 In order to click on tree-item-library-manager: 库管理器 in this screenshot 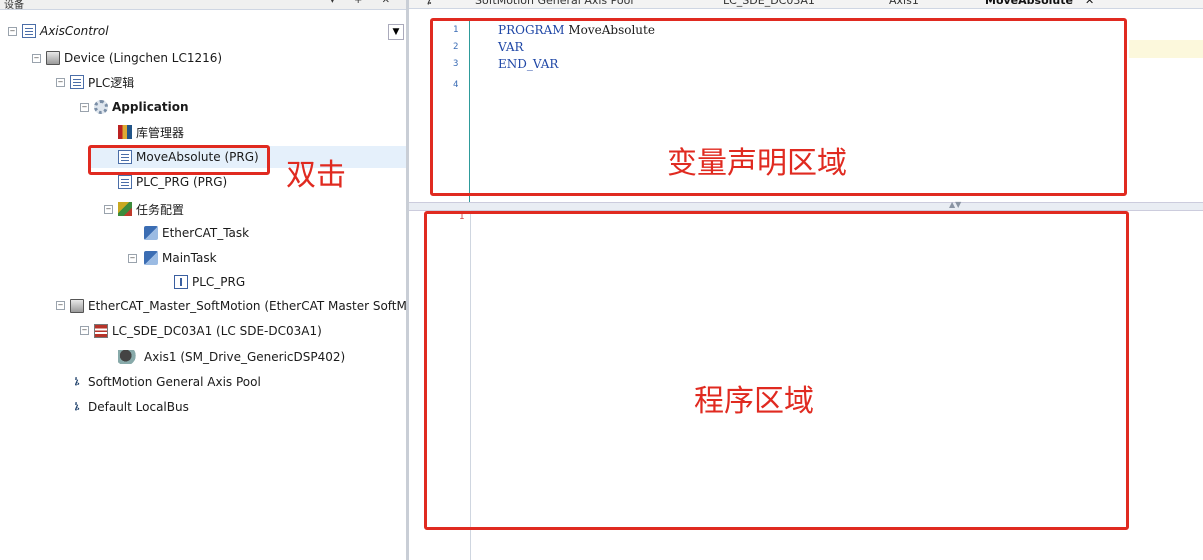, I will do `click(151, 132)`.